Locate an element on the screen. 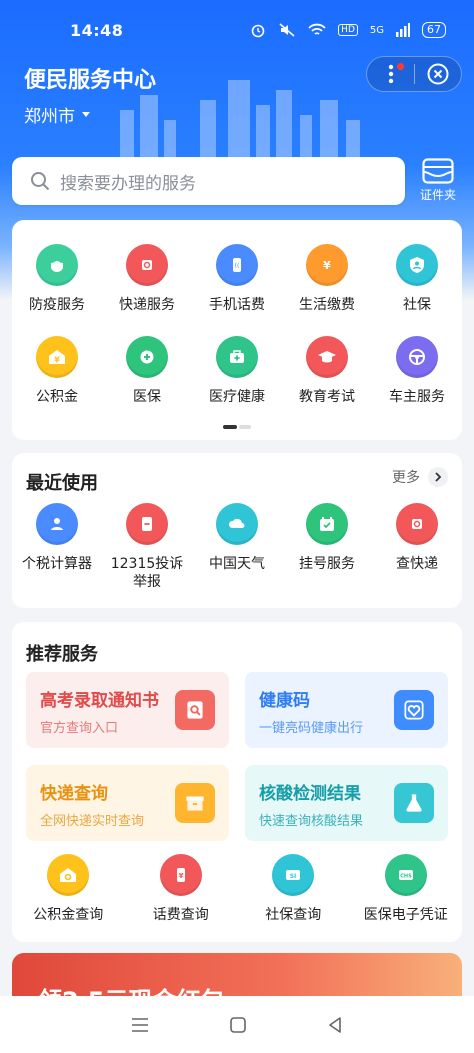  steering-wheel-icon is located at coordinates (417, 357).